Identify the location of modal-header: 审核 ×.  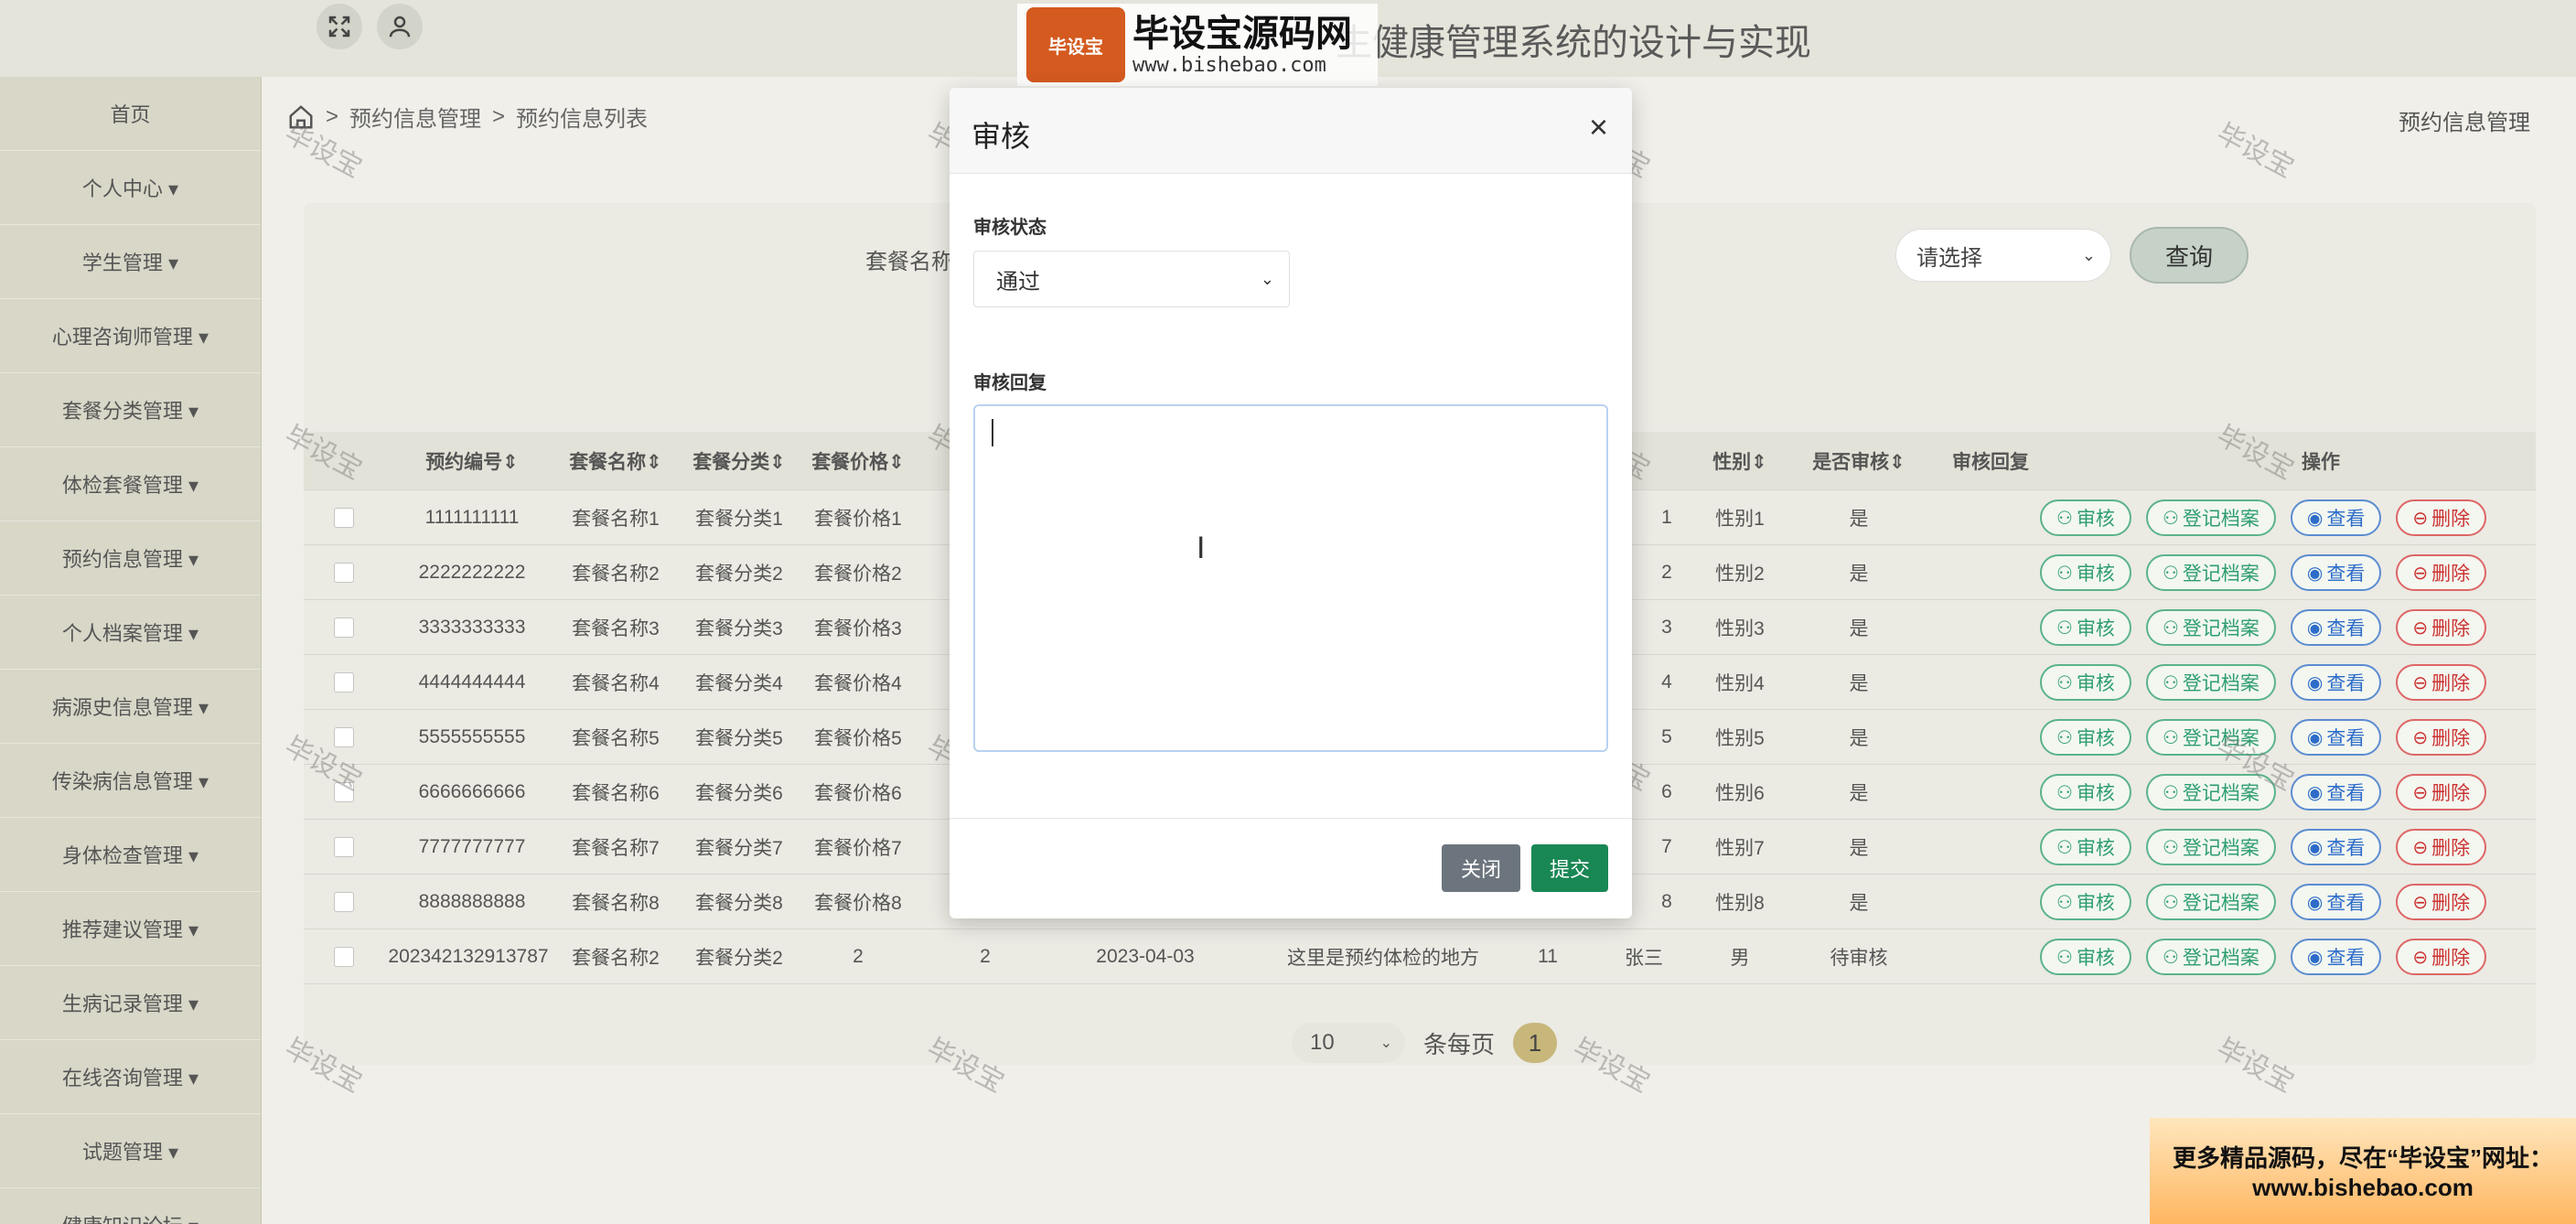
(1291, 131).